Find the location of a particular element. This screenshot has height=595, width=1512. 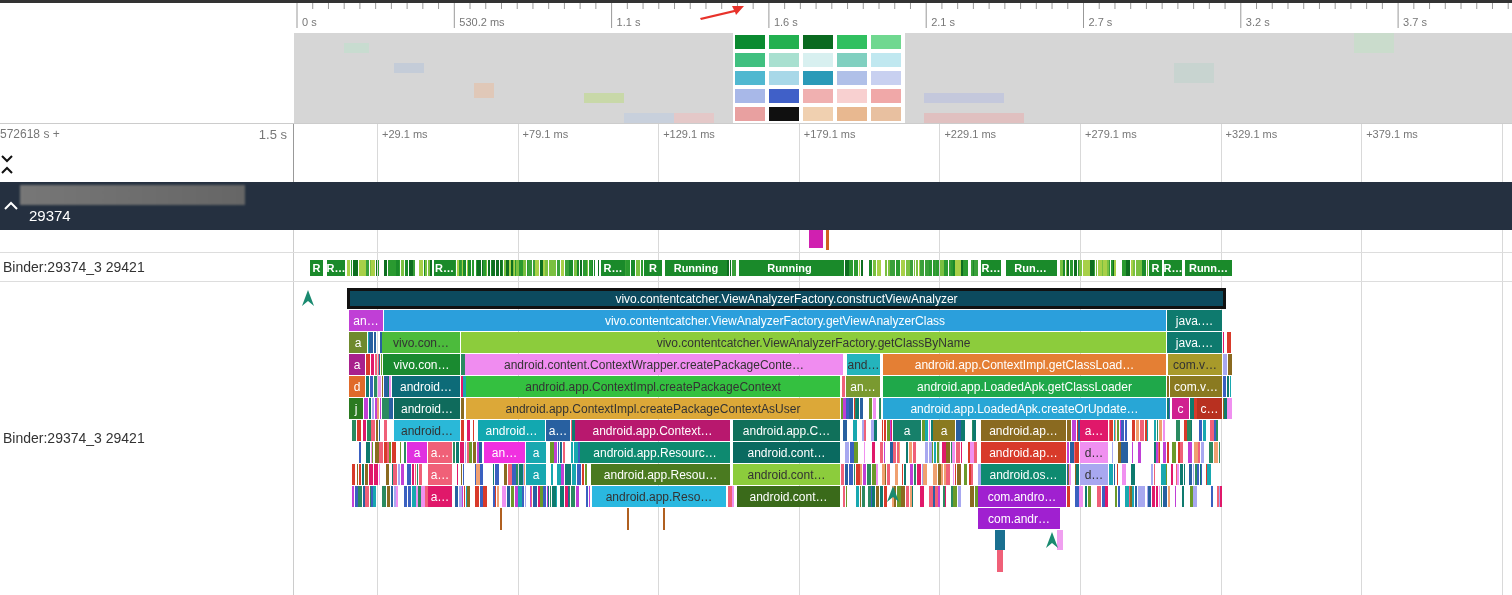

slice: j is located at coordinates (356, 408).